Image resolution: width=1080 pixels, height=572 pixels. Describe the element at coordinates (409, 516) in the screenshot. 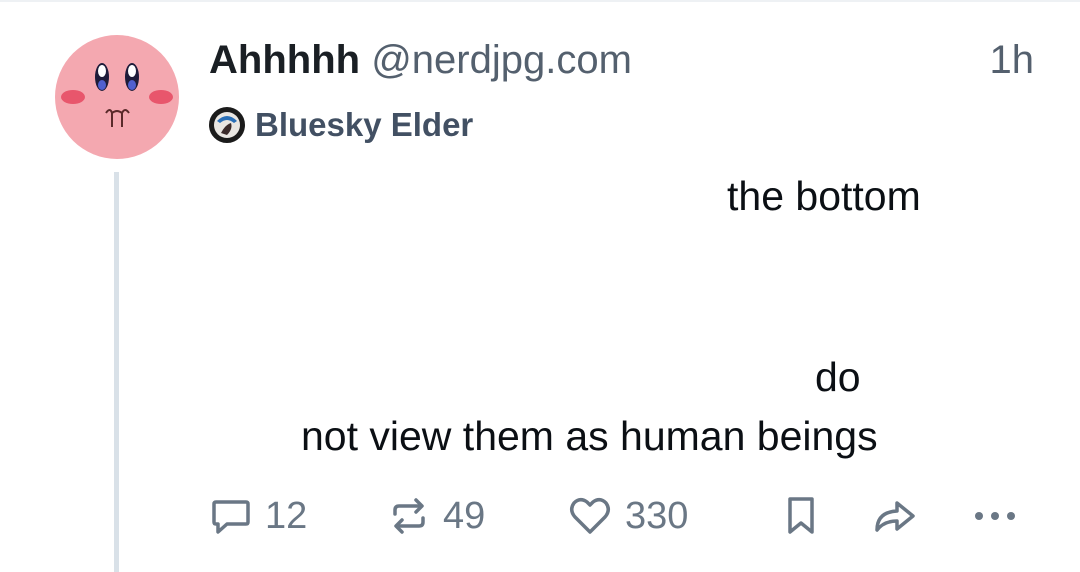

I see `repost-icon` at that location.